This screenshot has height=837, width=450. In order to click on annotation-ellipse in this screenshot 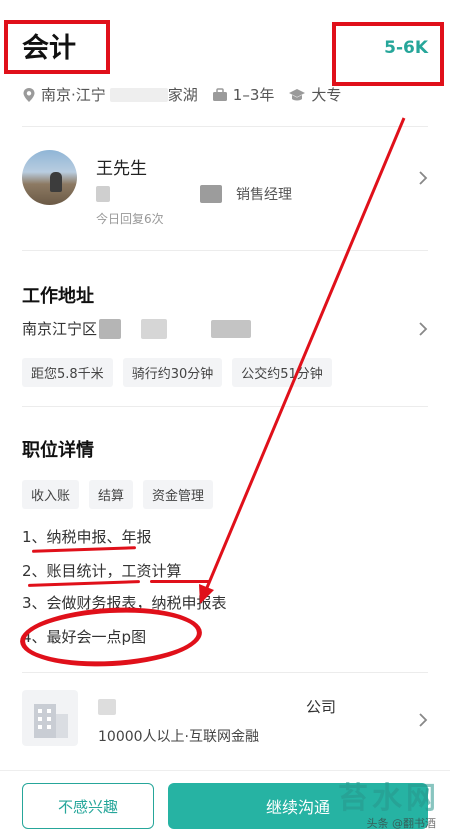, I will do `click(111, 637)`.